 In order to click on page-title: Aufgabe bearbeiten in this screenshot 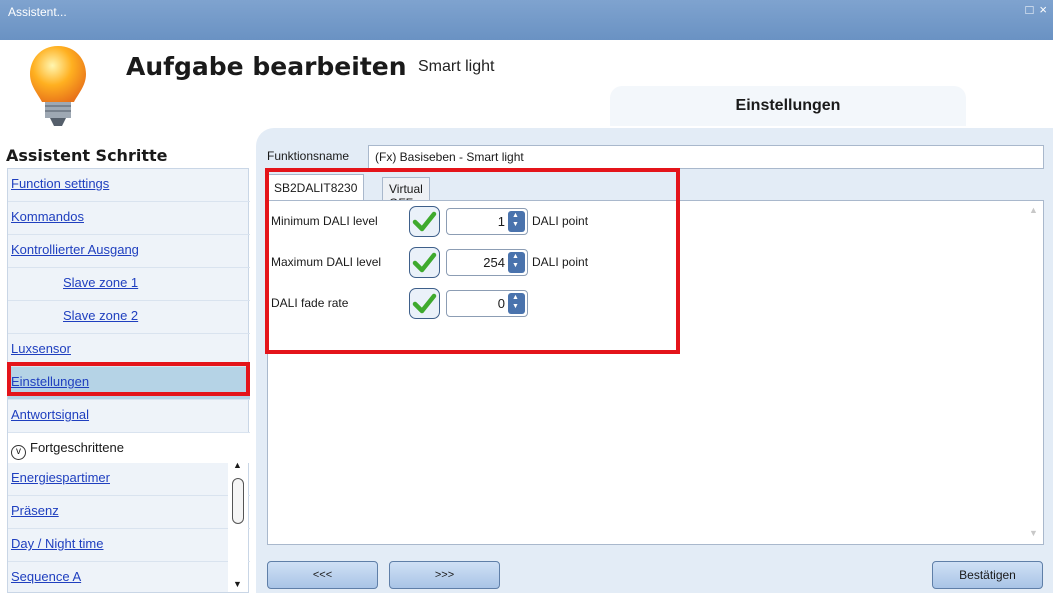, I will do `click(266, 66)`.